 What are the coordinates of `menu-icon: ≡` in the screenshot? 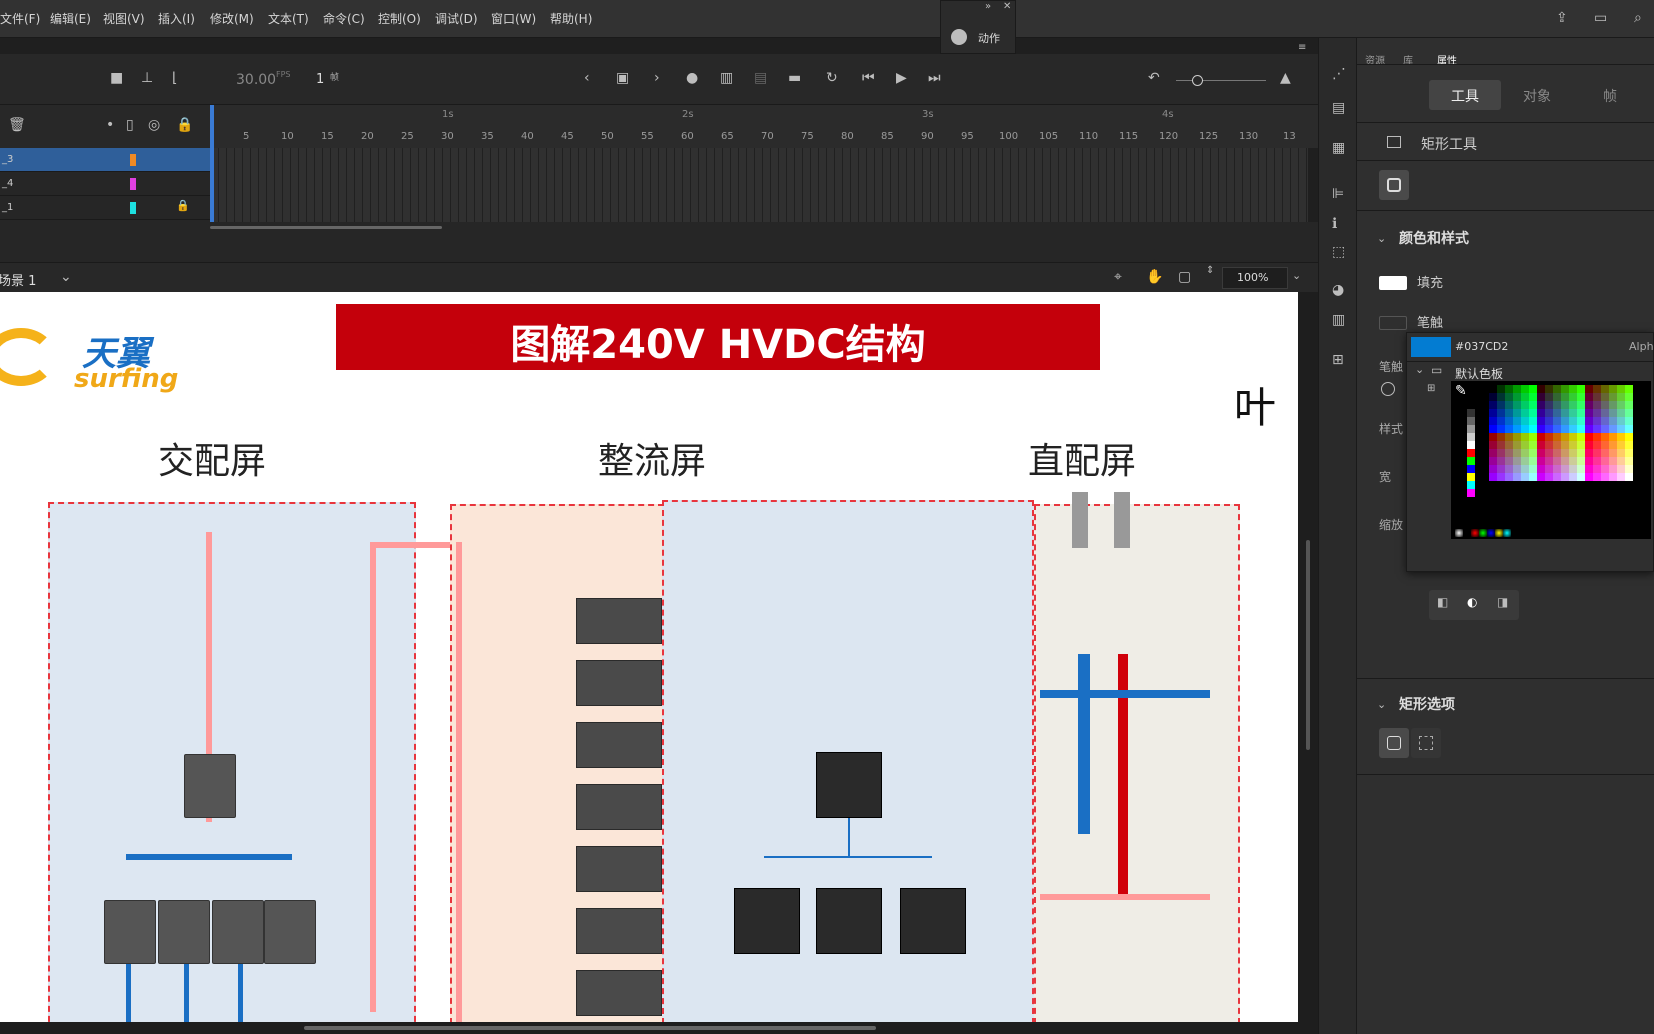 It's located at (1302, 47).